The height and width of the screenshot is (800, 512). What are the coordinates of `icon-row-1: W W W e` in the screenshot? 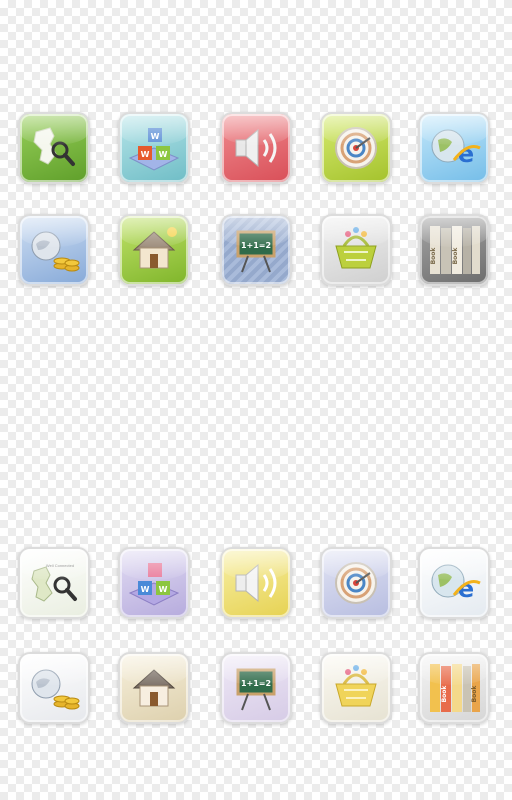 It's located at (256, 157).